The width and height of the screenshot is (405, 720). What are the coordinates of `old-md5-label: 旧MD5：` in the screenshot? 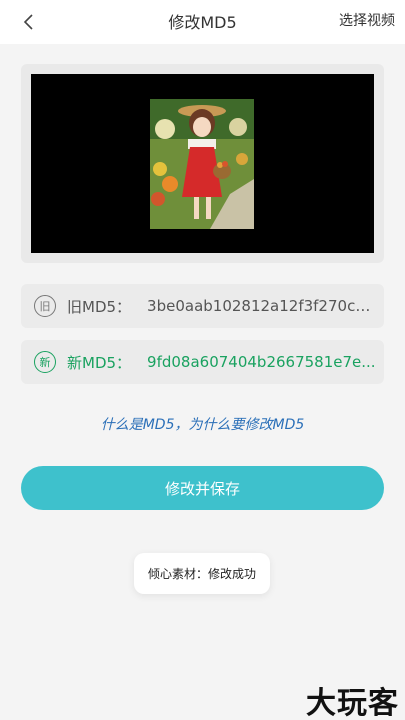 It's located at (99, 306).